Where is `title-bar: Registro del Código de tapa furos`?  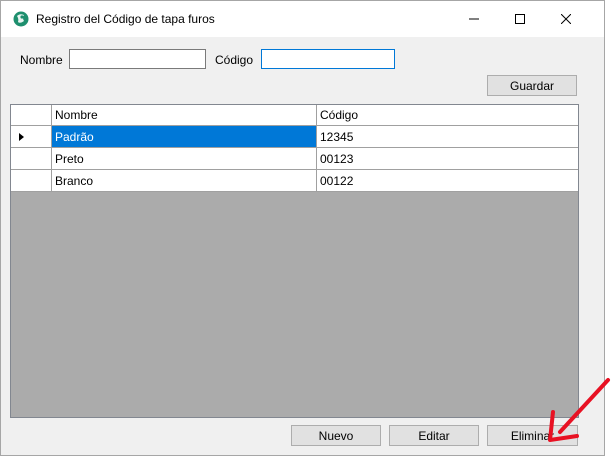 title-bar: Registro del Código de tapa furos is located at coordinates (302, 19).